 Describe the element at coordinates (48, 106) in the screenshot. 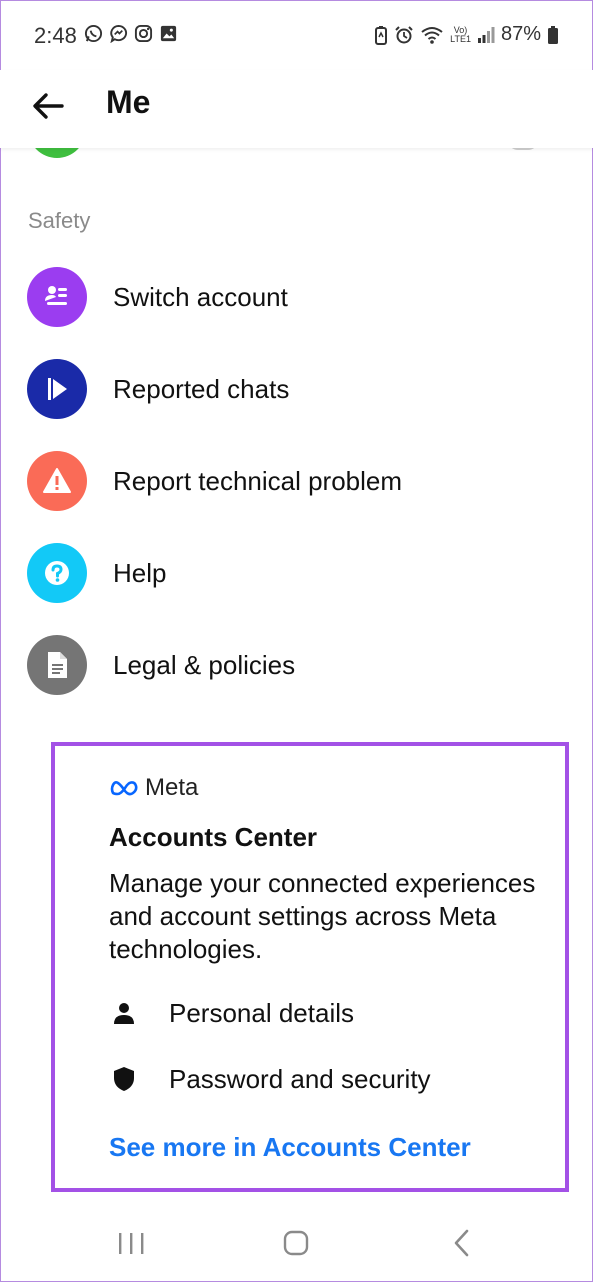

I see `back-arrow-icon` at that location.